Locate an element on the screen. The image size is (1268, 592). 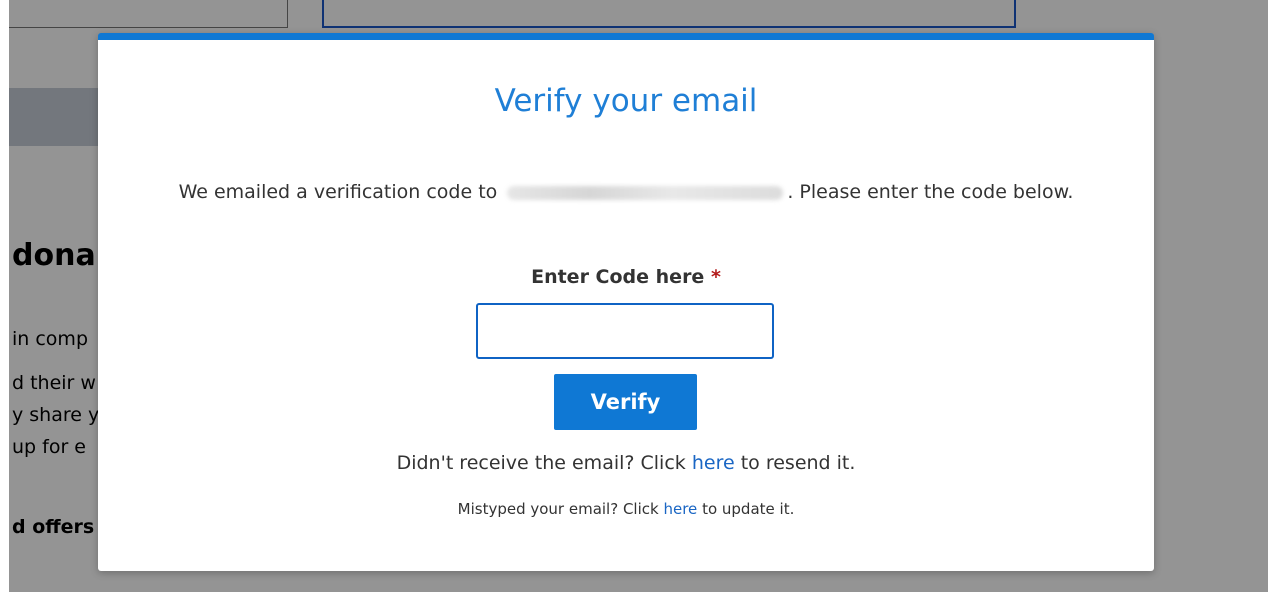
redacted-email is located at coordinates (645, 192).